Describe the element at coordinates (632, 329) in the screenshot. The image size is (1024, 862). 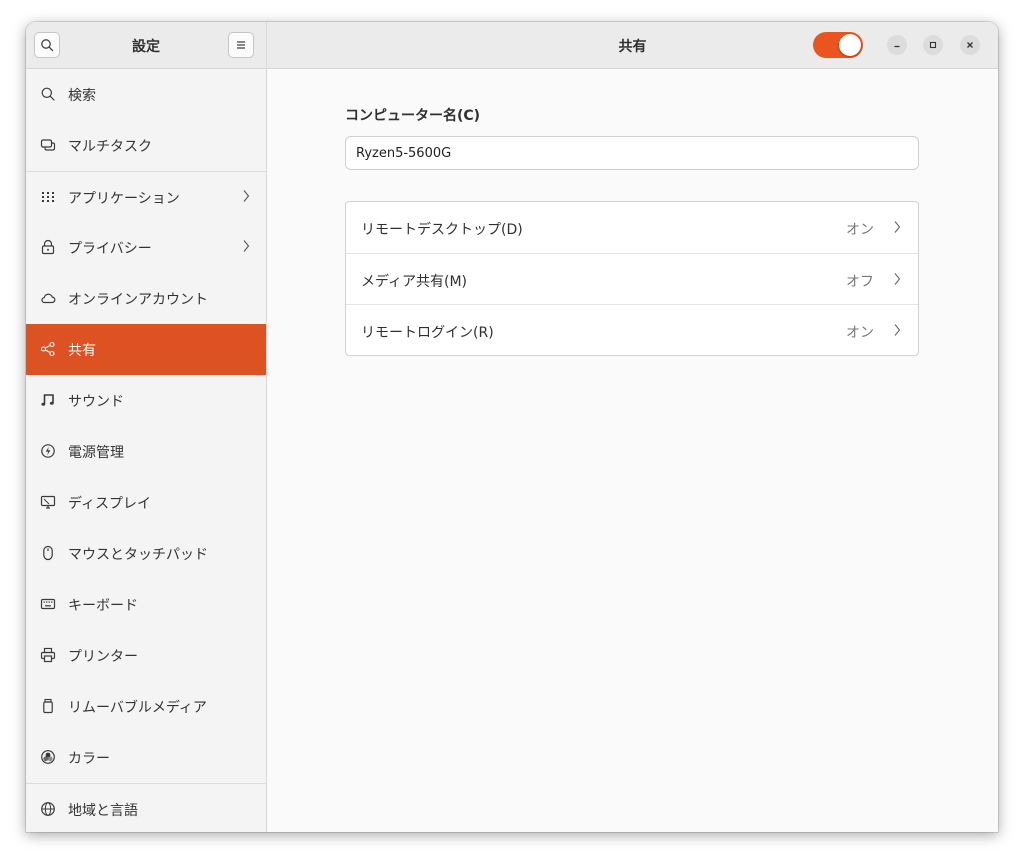
I see `remote-login-row: リモートログイン(R) オン` at that location.